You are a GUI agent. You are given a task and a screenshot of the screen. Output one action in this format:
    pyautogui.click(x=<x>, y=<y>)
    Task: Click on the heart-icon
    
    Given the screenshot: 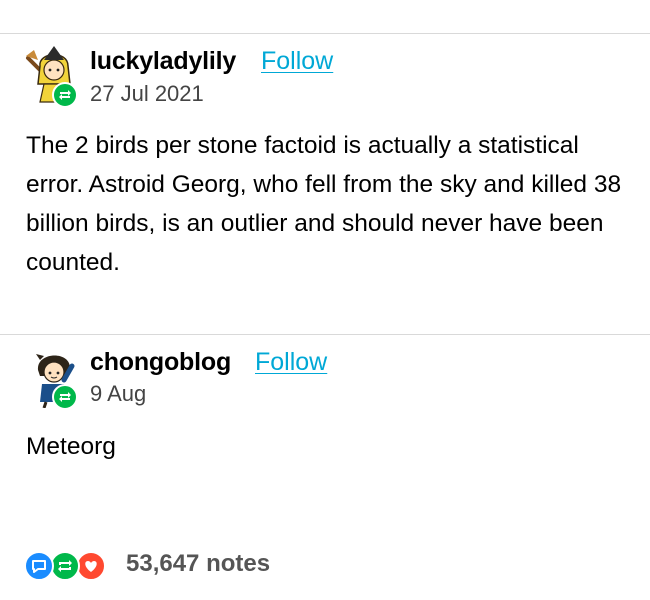 What is the action you would take?
    pyautogui.click(x=91, y=566)
    